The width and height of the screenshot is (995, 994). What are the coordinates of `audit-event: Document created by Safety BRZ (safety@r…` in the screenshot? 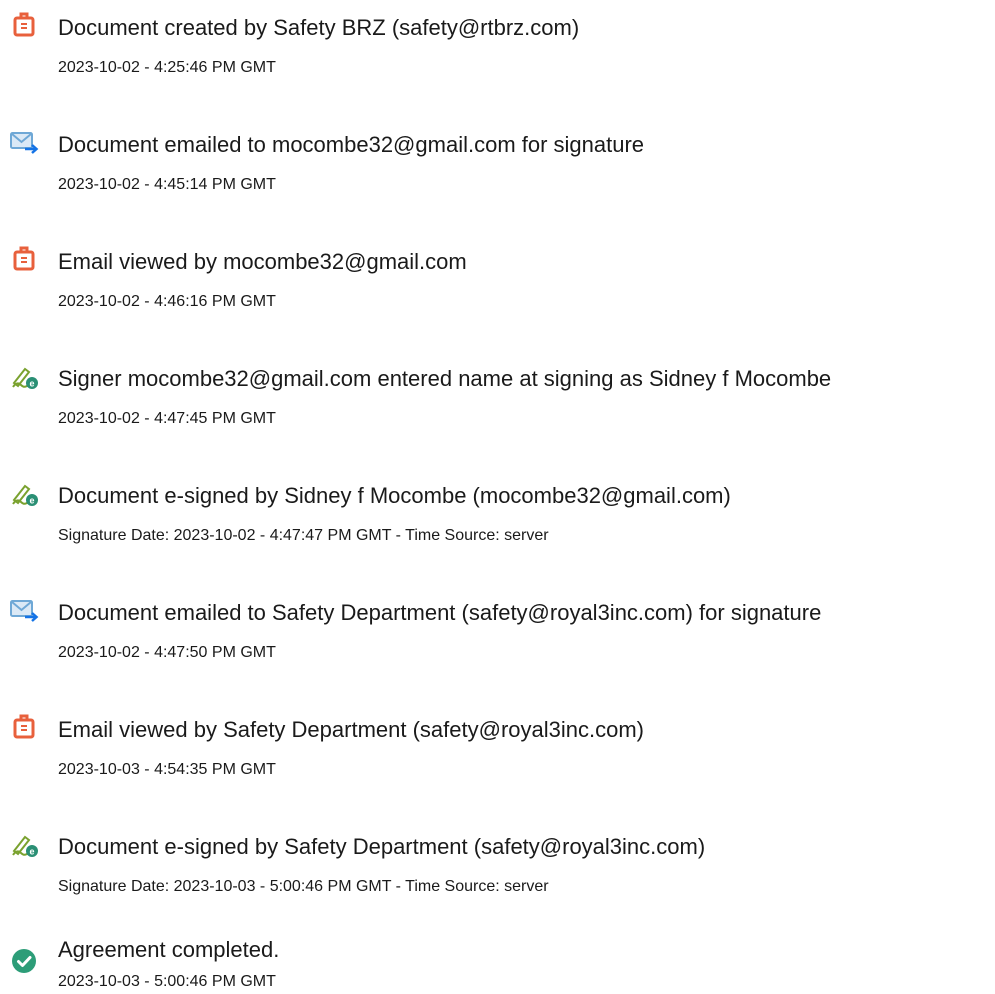 It's located at (497, 50).